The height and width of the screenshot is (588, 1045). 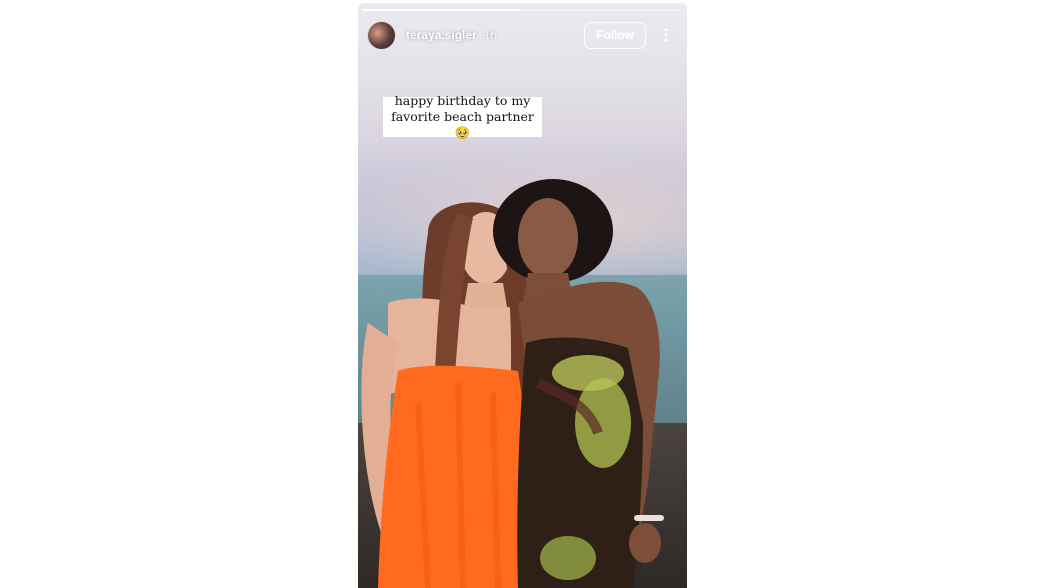 I want to click on story-progress-bar, so click(x=522, y=10).